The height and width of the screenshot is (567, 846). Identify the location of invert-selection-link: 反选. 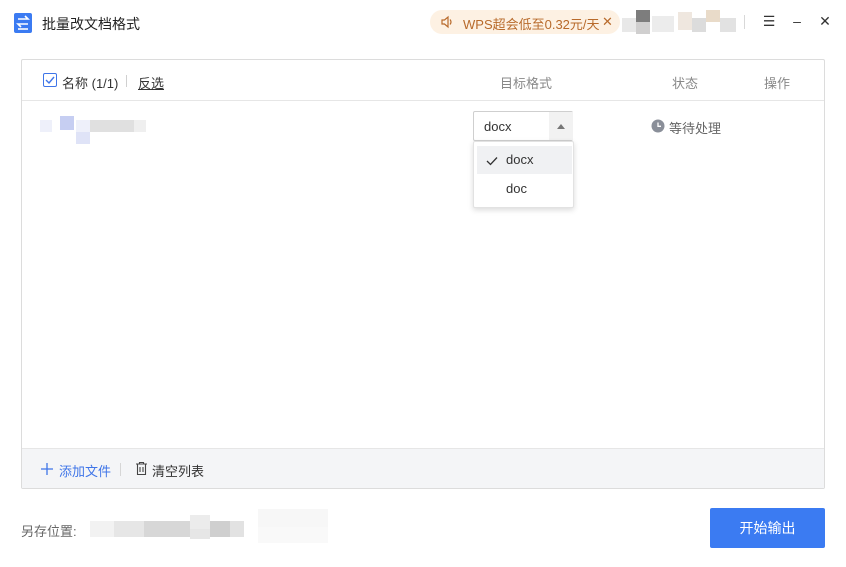
(151, 82).